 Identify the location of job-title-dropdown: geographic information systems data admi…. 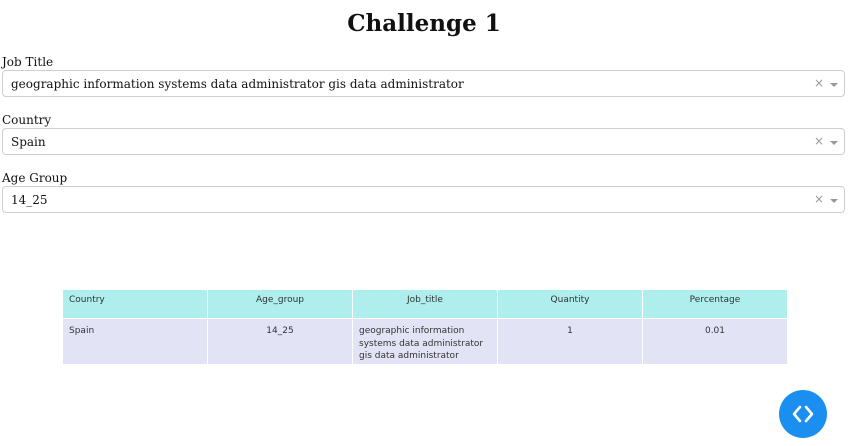
(423, 83).